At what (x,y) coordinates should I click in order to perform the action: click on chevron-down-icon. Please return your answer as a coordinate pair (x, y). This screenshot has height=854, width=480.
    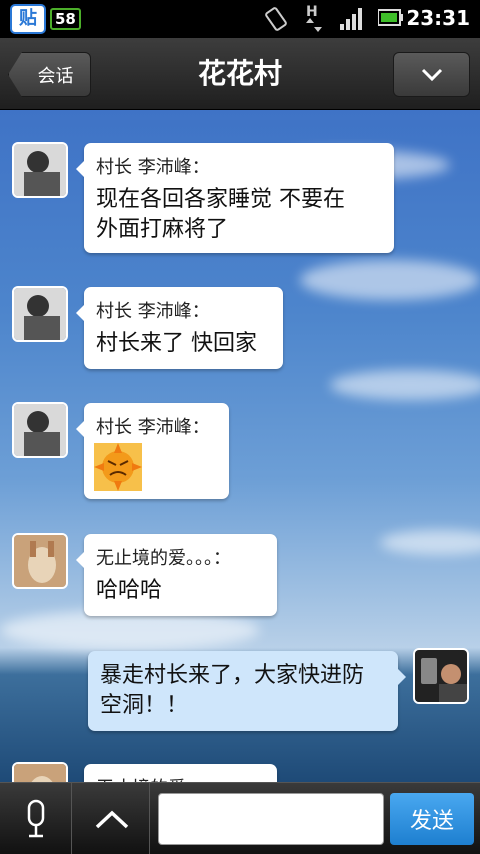
    Looking at the image, I should click on (431, 74).